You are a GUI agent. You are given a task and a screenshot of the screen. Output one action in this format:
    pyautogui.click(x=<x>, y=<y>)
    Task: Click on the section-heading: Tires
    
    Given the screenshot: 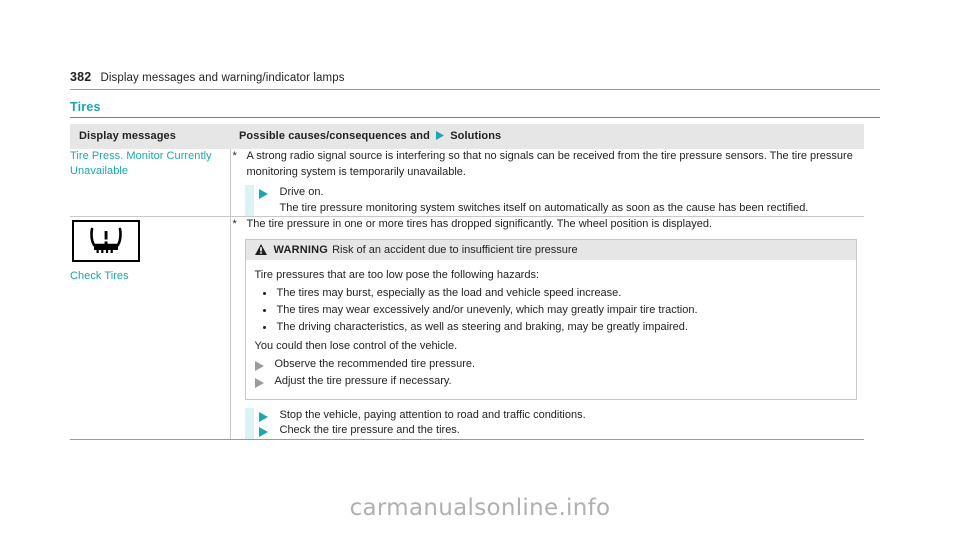 What is the action you would take?
    pyautogui.click(x=475, y=109)
    